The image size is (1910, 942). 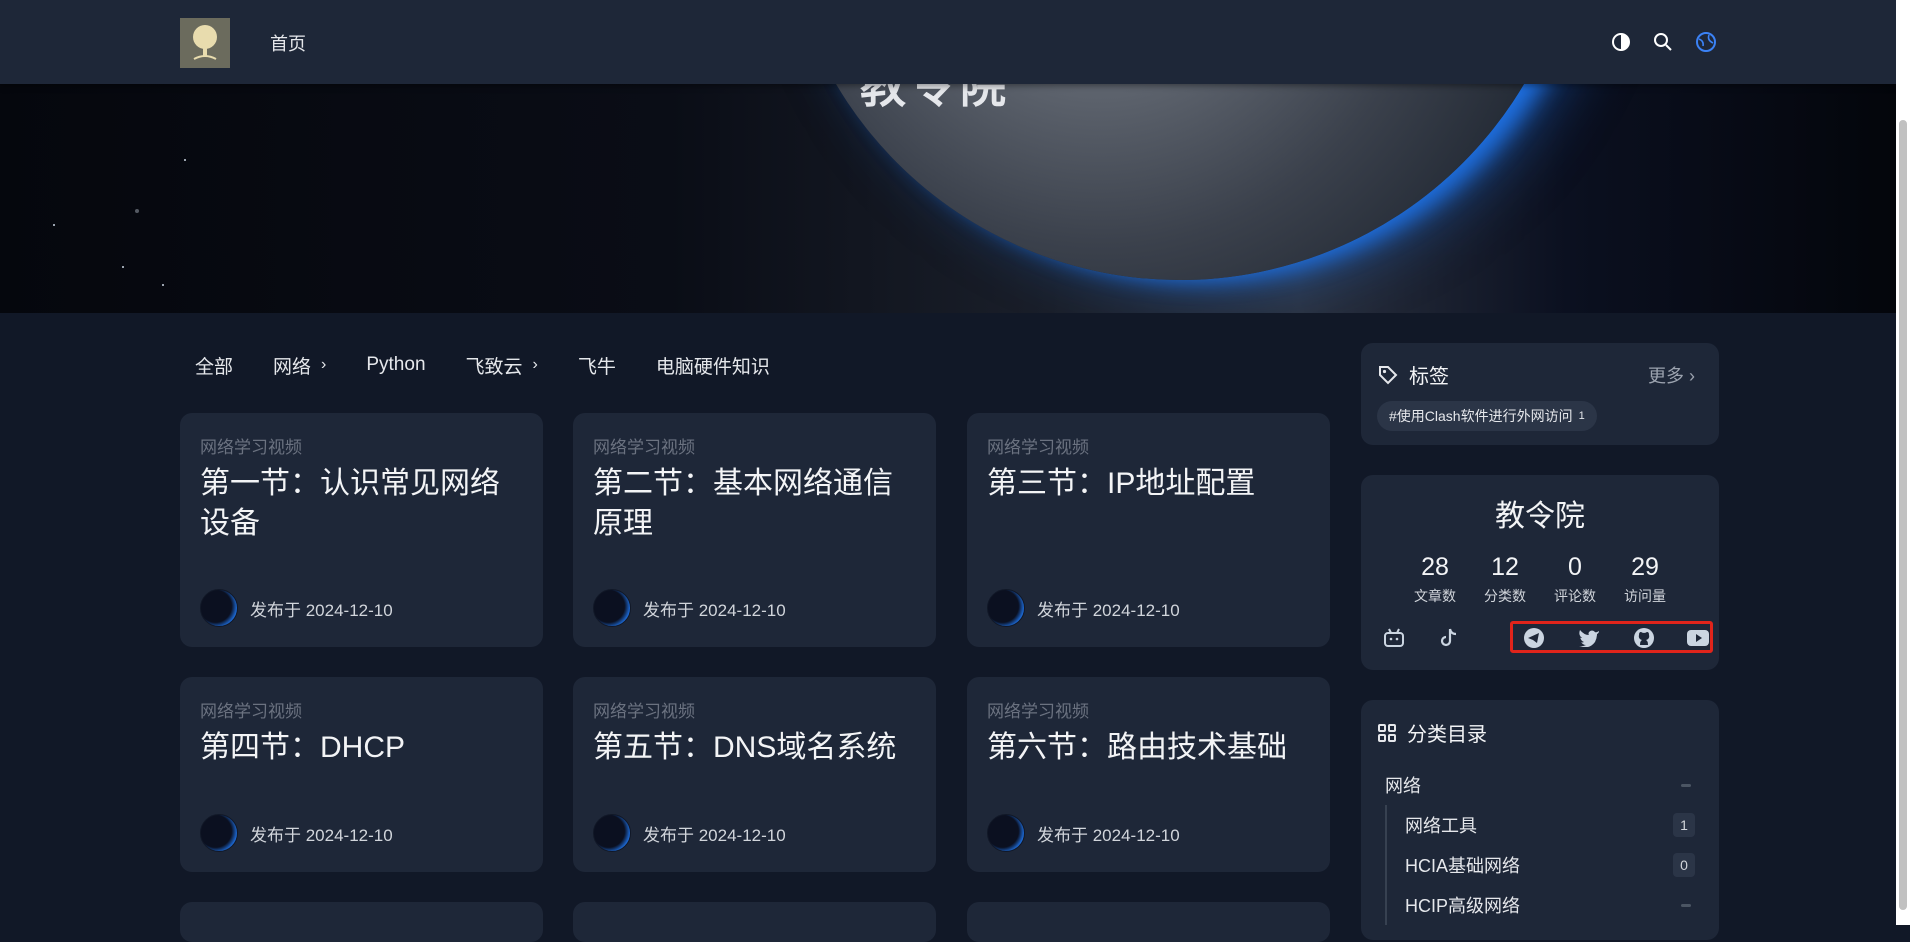 What do you see at coordinates (597, 365) in the screenshot?
I see `tab-fnos: 飞牛` at bounding box center [597, 365].